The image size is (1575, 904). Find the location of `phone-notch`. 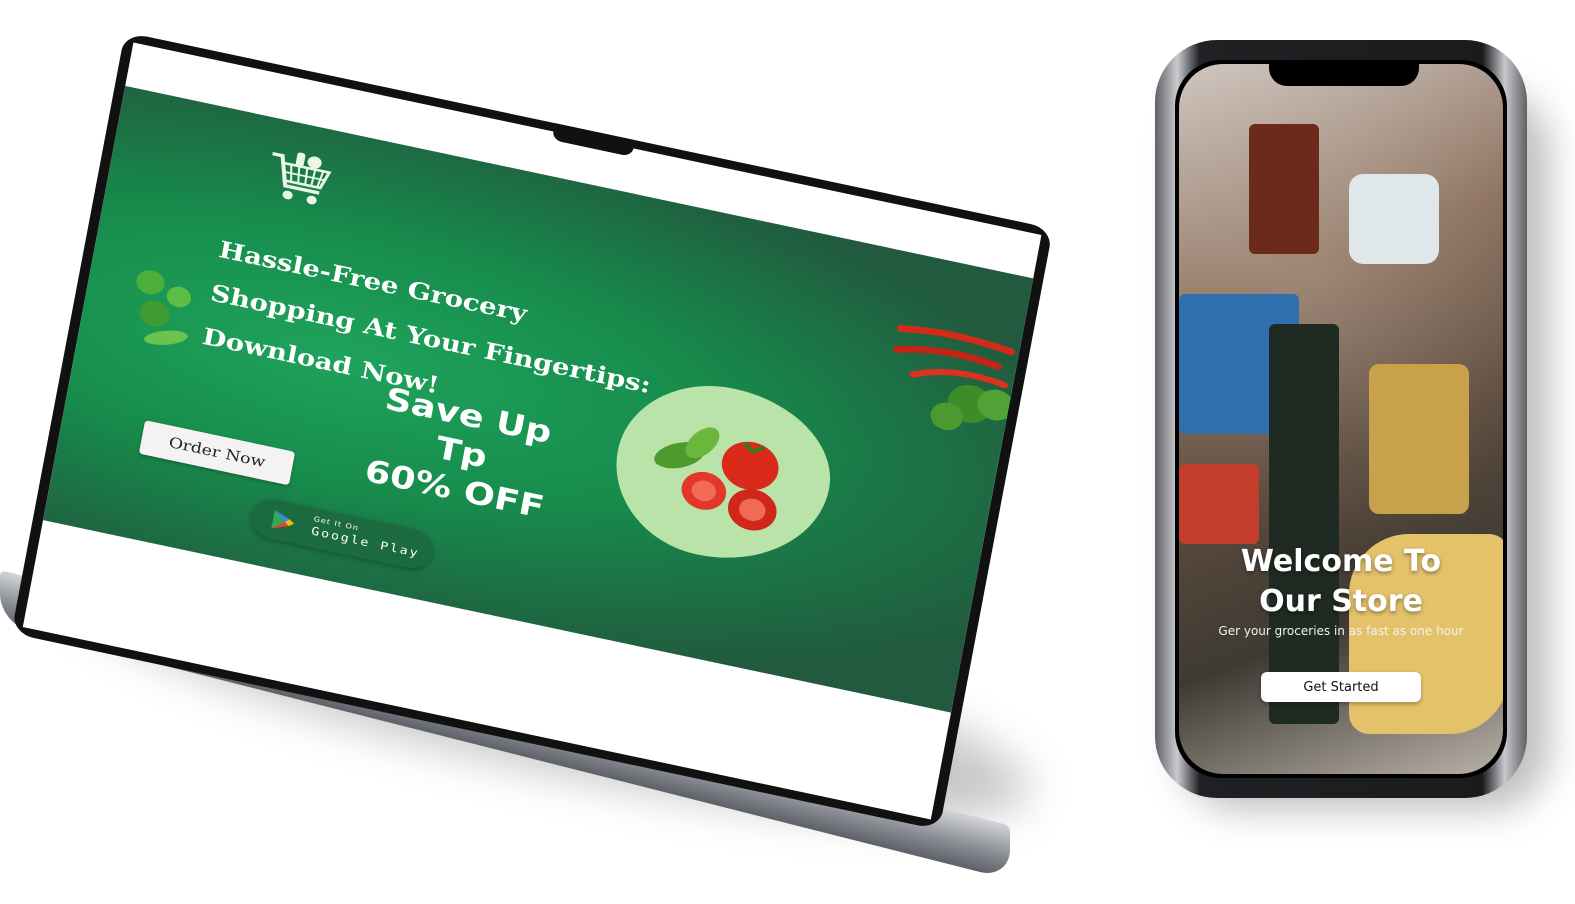

phone-notch is located at coordinates (1344, 73).